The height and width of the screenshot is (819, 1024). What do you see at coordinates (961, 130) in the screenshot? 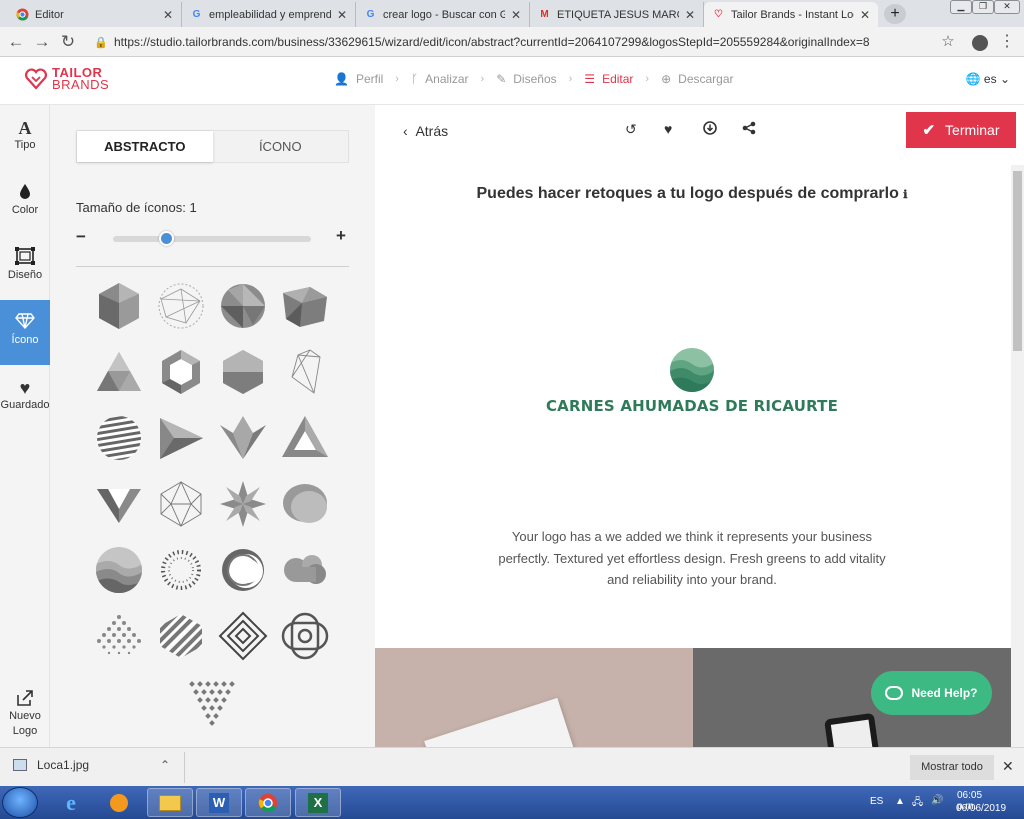
I see `finish-button: ✔ Terminar` at bounding box center [961, 130].